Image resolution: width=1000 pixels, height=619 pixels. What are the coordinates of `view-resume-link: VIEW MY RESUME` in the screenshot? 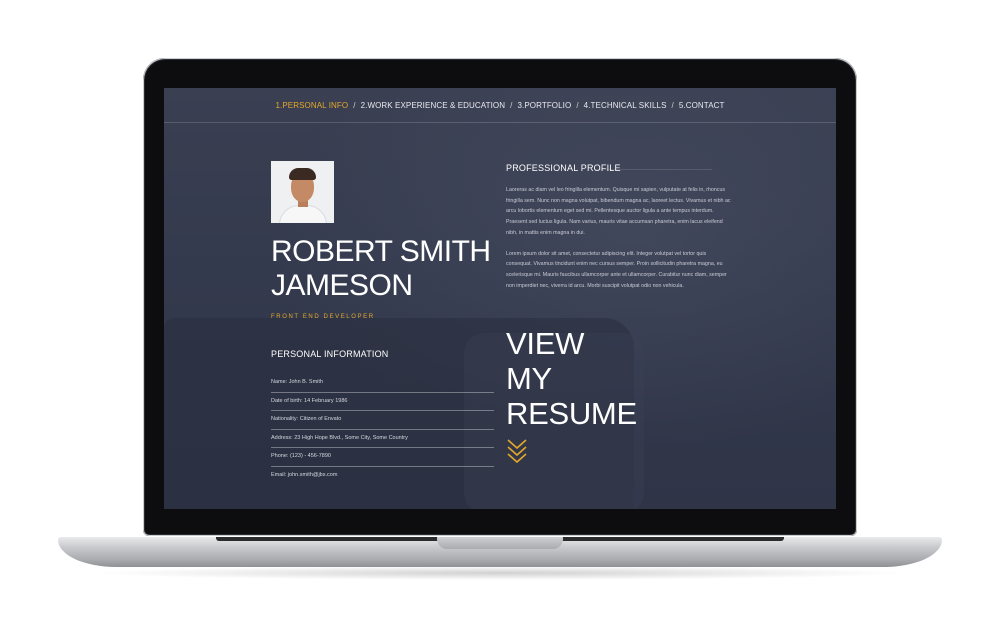 It's located at (571, 378).